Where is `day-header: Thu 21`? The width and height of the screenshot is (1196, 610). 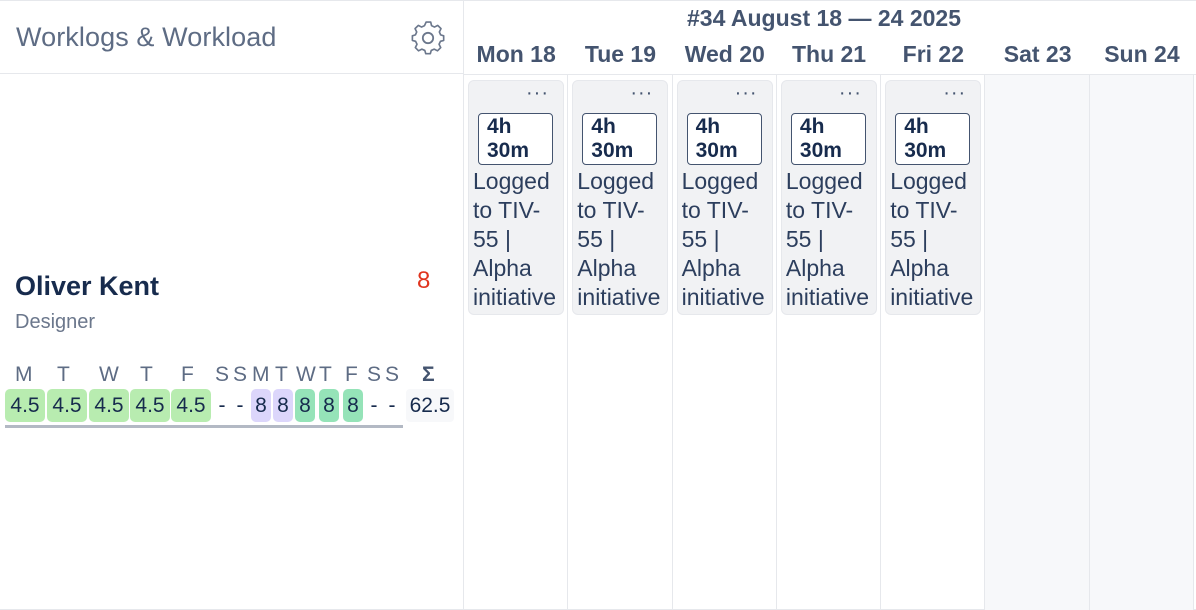
day-header: Thu 21 is located at coordinates (829, 54).